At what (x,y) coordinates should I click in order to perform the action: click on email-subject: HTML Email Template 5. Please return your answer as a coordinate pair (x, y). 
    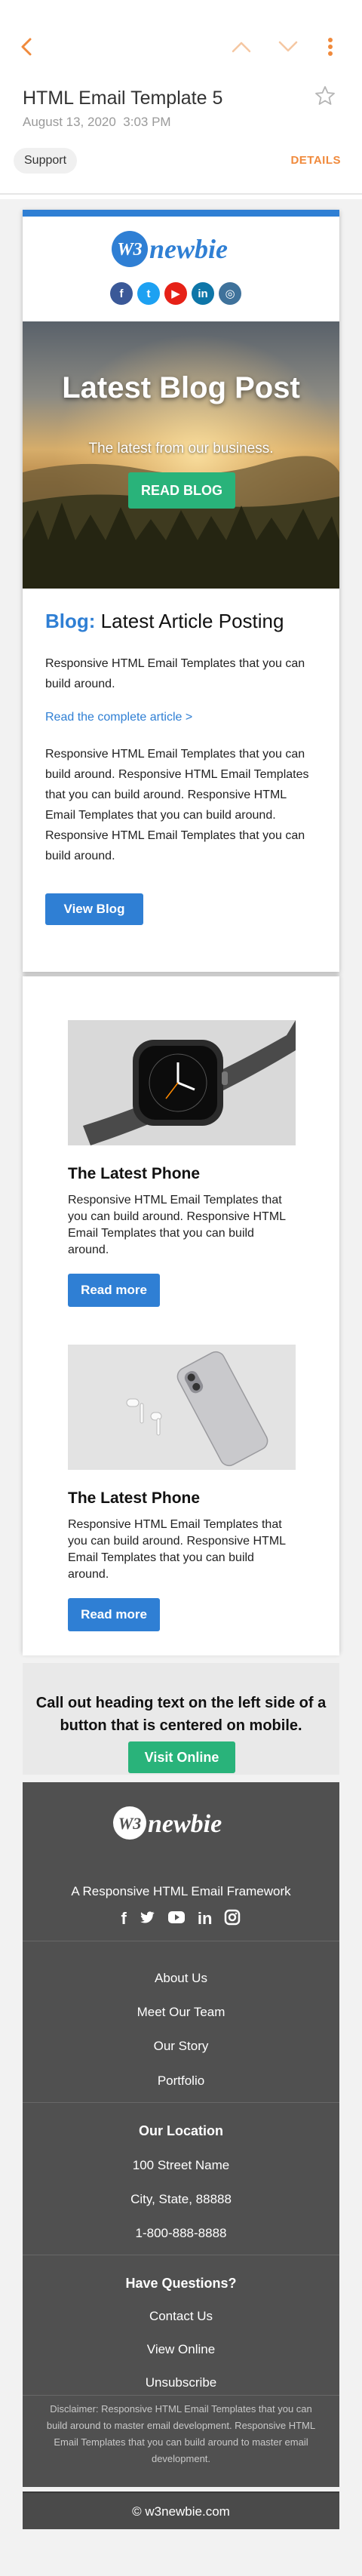
    Looking at the image, I should click on (123, 98).